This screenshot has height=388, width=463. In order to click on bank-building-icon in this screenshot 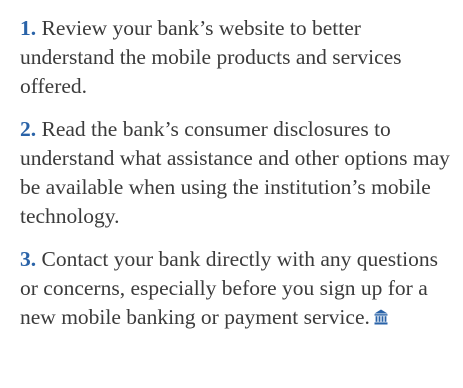, I will do `click(381, 317)`.